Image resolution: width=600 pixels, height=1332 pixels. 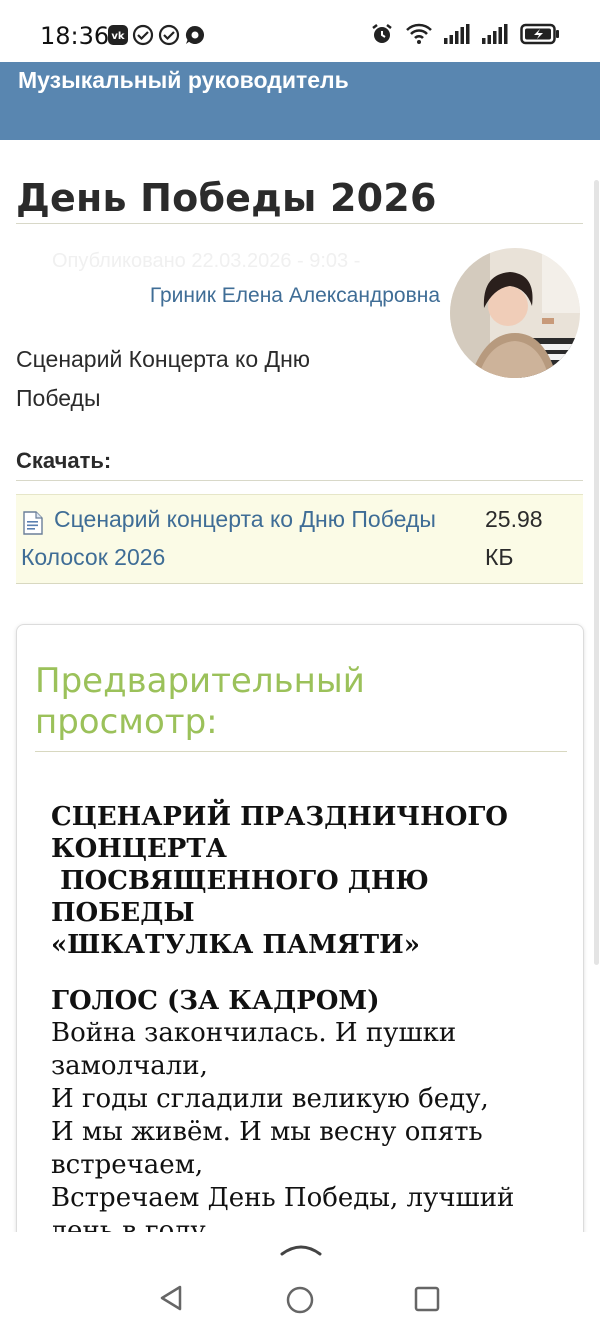 What do you see at coordinates (226, 198) in the screenshot?
I see `page-title: День Победы 2026` at bounding box center [226, 198].